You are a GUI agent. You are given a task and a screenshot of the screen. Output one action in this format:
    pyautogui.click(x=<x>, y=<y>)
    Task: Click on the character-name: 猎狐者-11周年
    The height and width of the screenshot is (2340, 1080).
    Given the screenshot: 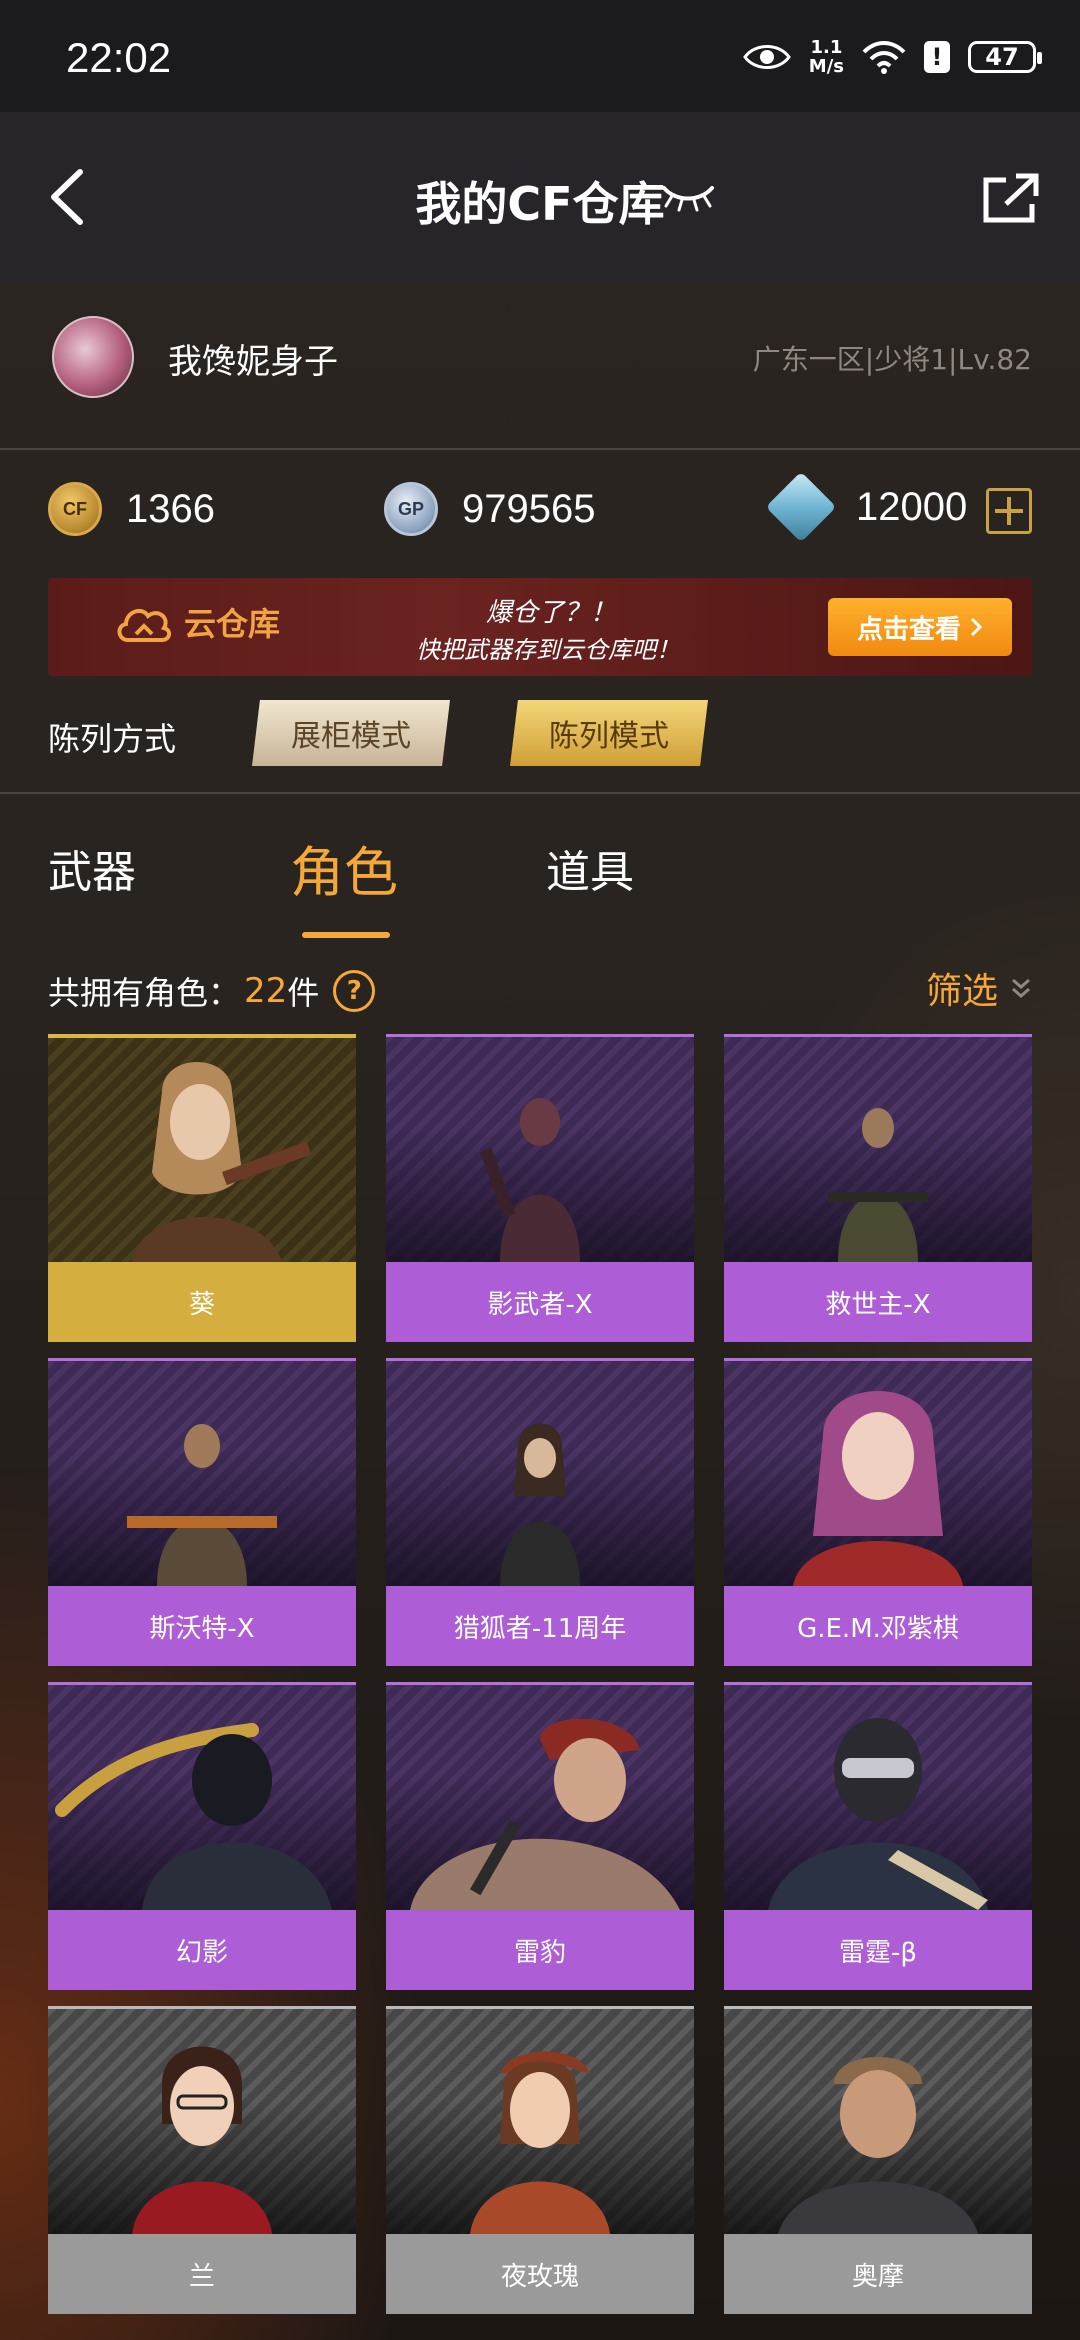 What is the action you would take?
    pyautogui.click(x=540, y=1626)
    